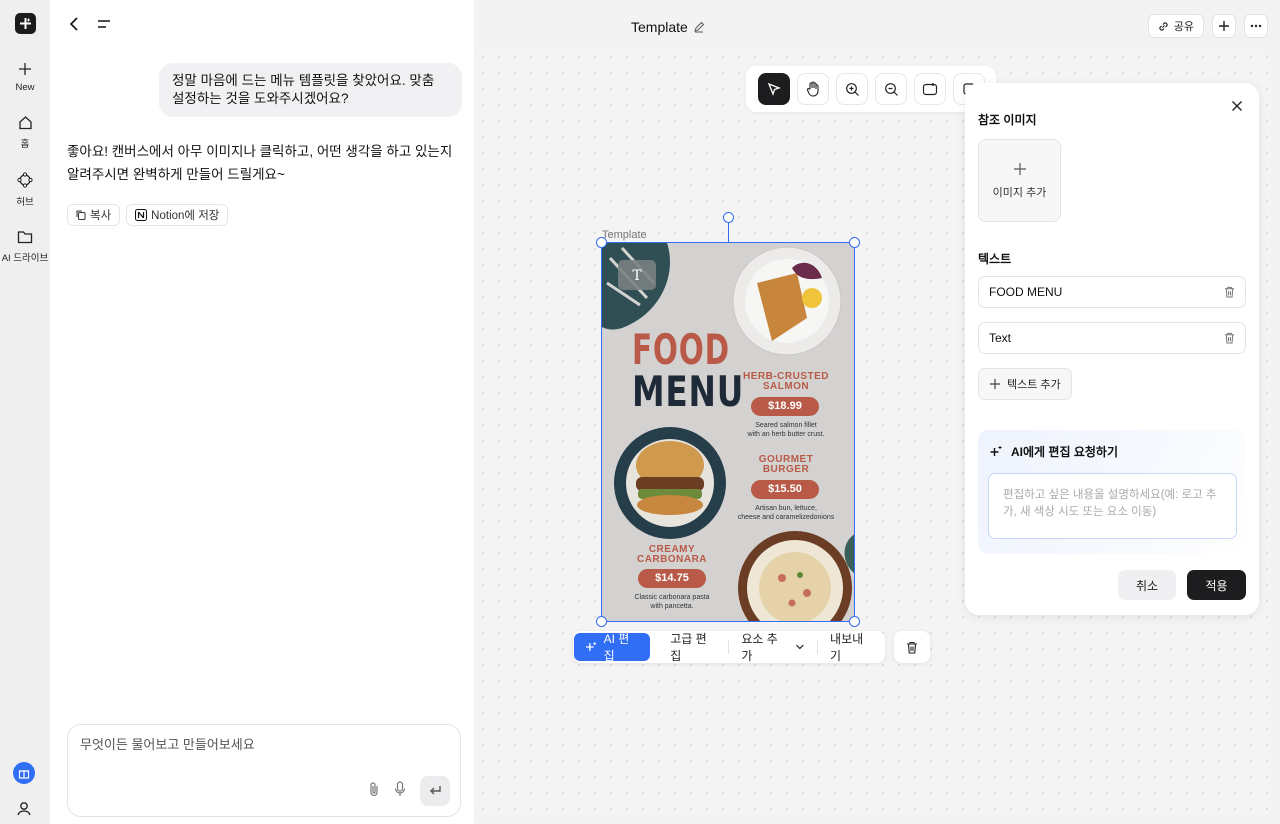 This screenshot has height=824, width=1280. I want to click on add-text-button: 텍스트 추가, so click(1025, 384).